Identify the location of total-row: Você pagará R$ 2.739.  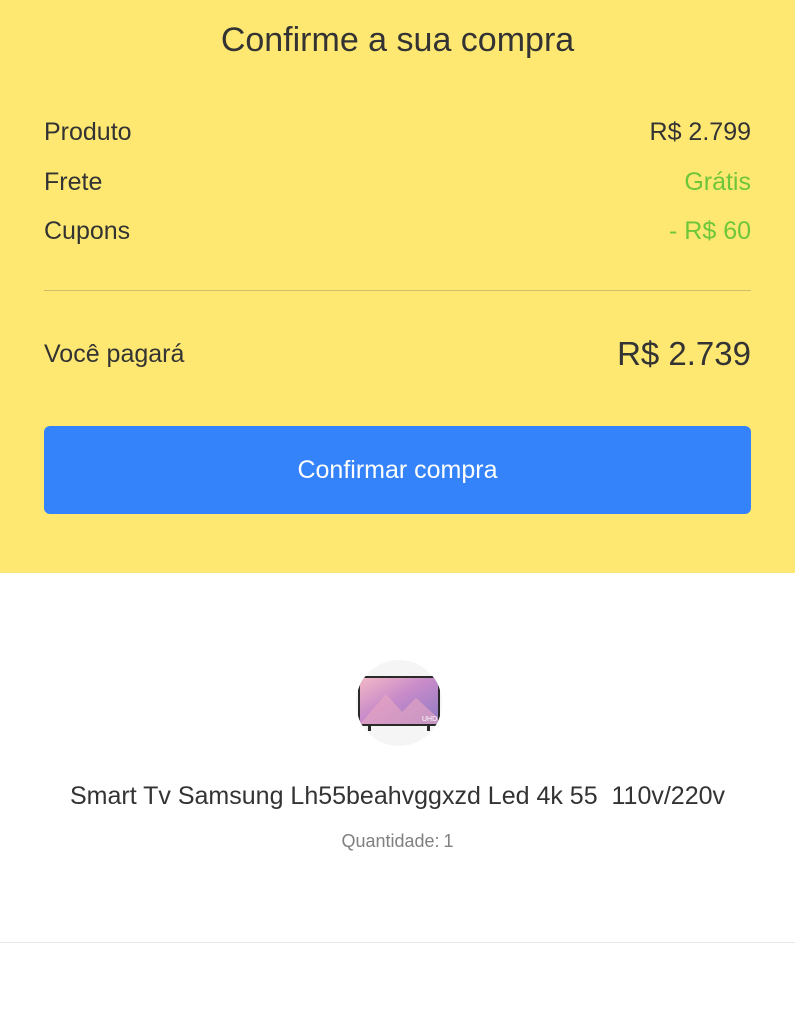
(397, 354).